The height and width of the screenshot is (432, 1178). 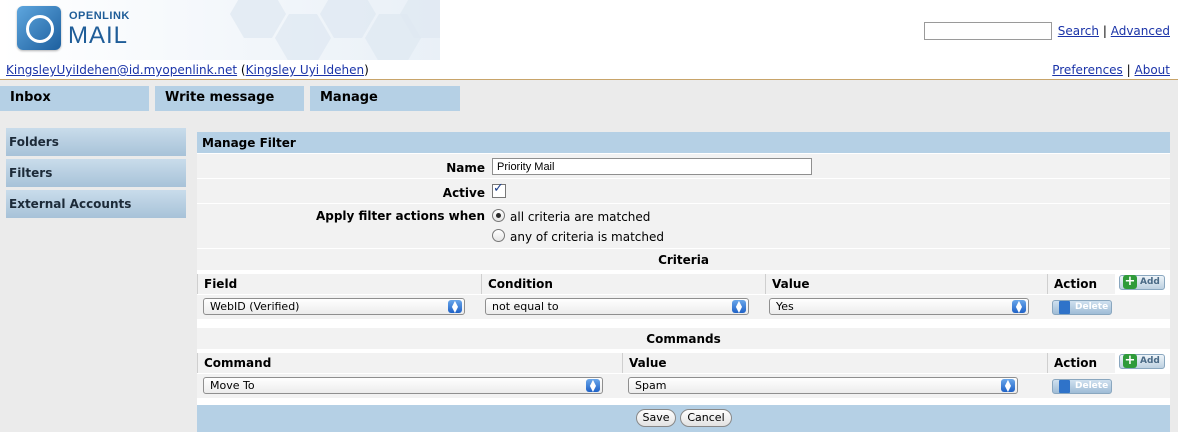 I want to click on commands-col-value: Value, so click(x=834, y=363).